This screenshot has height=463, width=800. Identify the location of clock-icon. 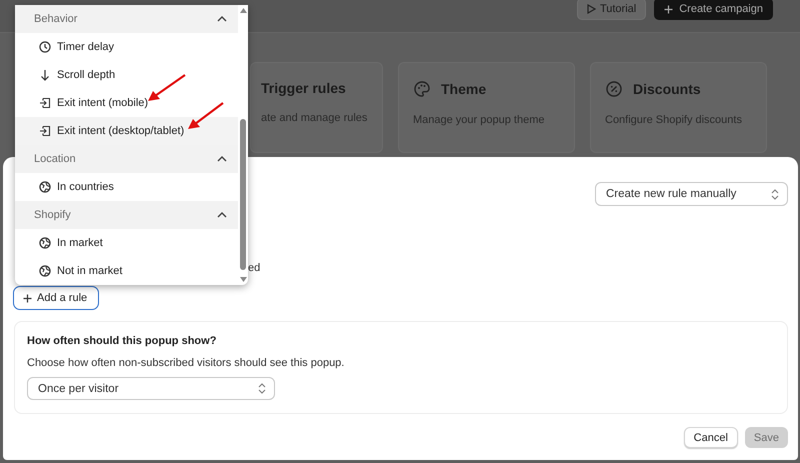
(45, 47).